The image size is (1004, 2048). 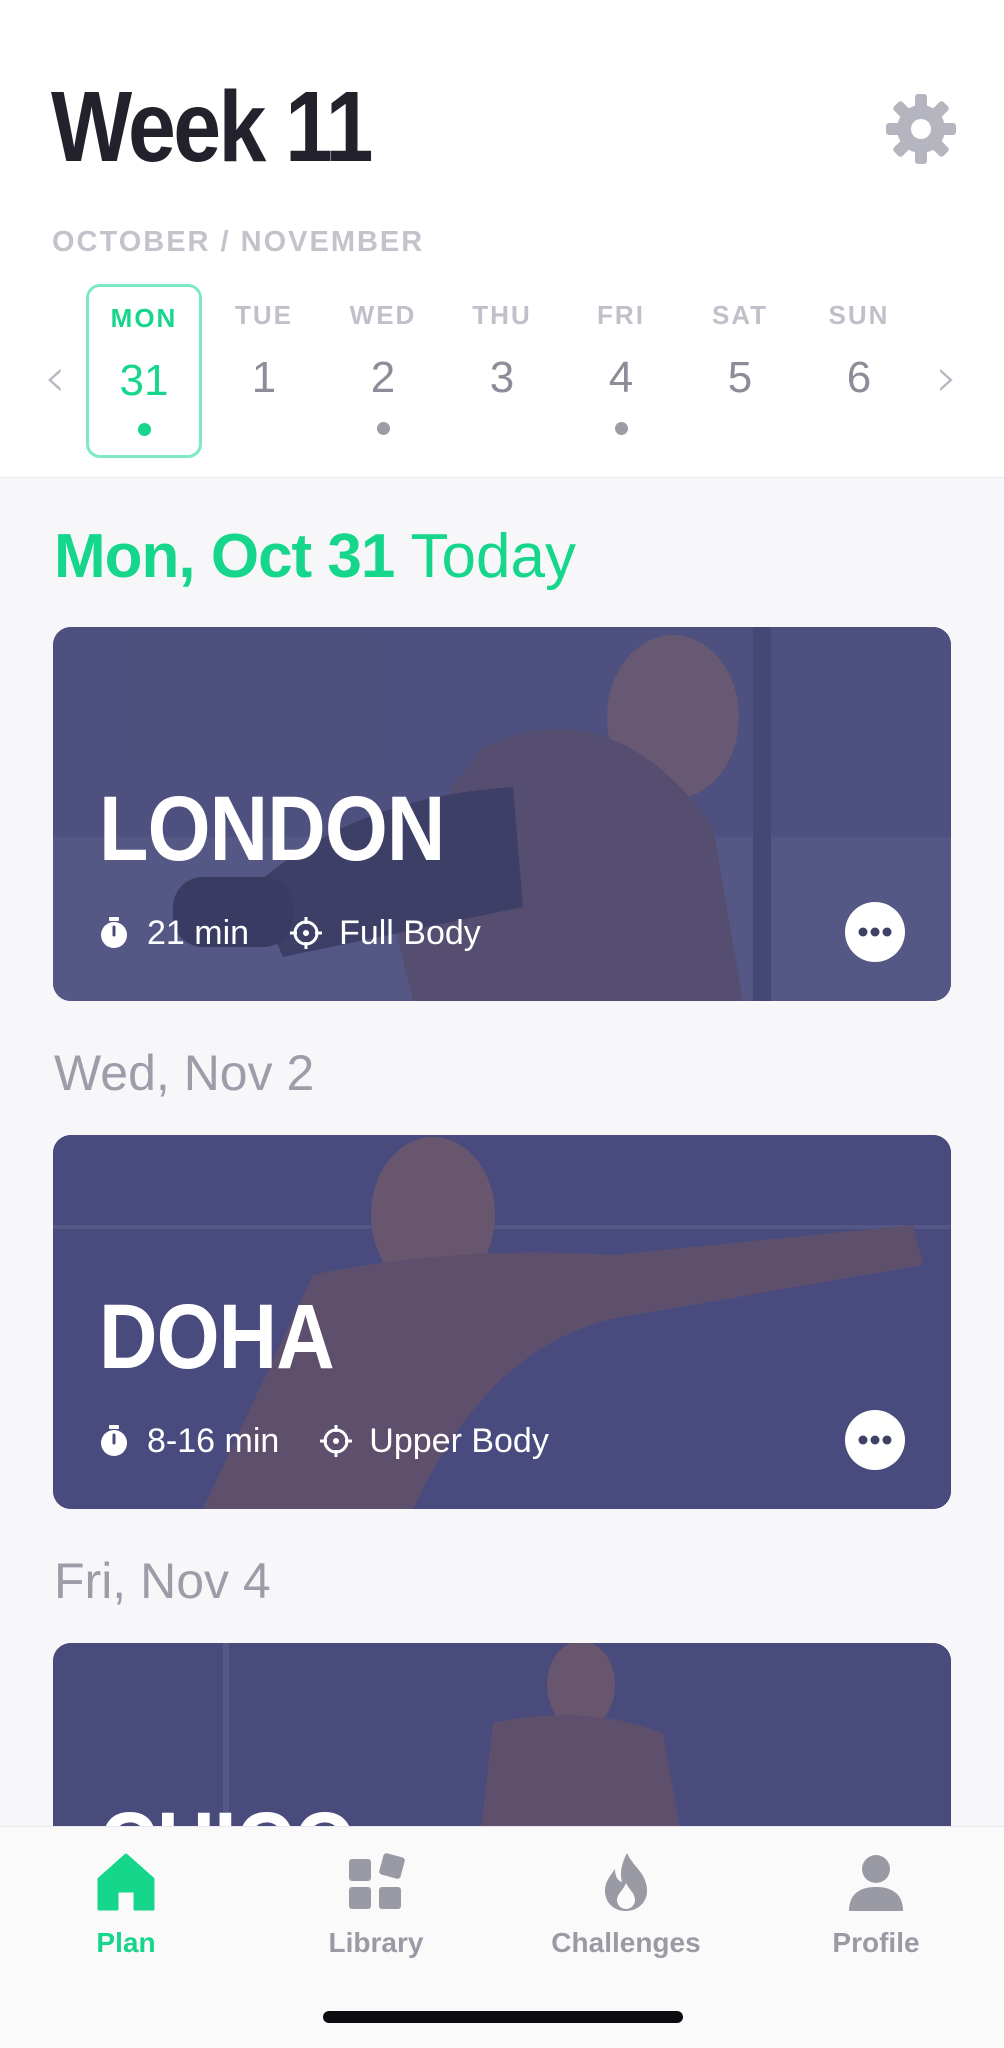 What do you see at coordinates (264, 377) in the screenshot?
I see `day-number: 1` at bounding box center [264, 377].